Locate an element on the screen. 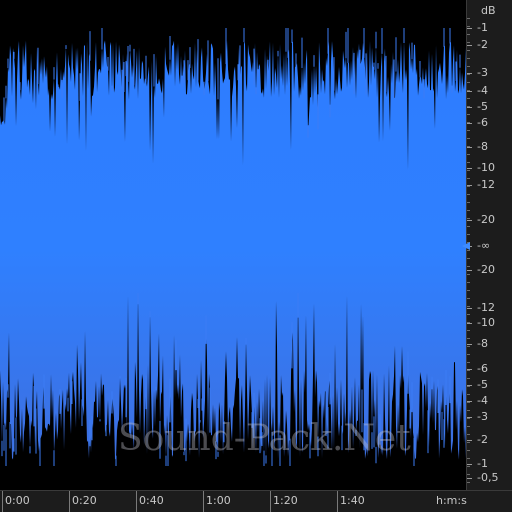 The width and height of the screenshot is (512, 512). center-marker-icon is located at coordinates (466, 246).